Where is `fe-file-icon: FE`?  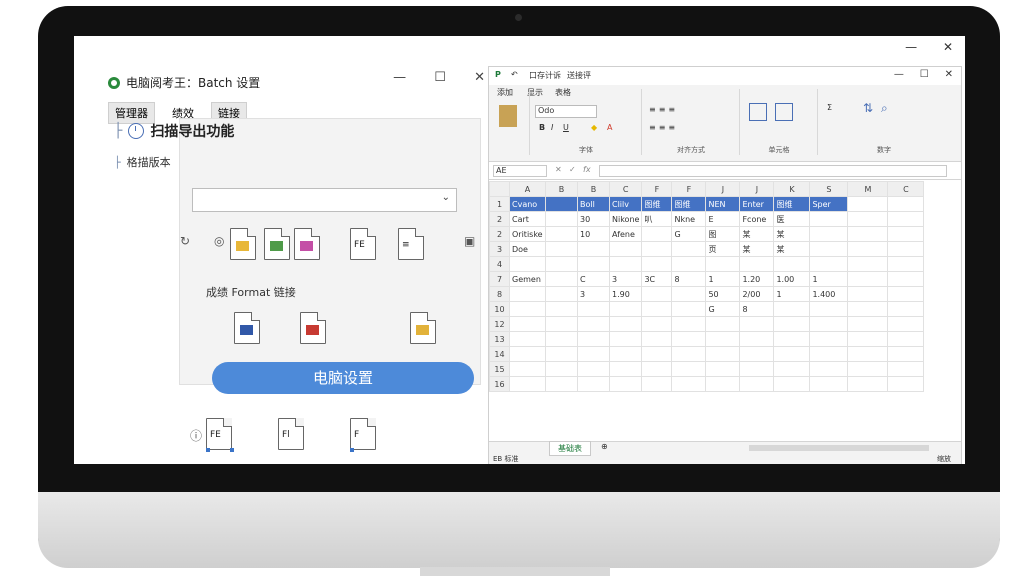
fe-file-icon: FE is located at coordinates (219, 434).